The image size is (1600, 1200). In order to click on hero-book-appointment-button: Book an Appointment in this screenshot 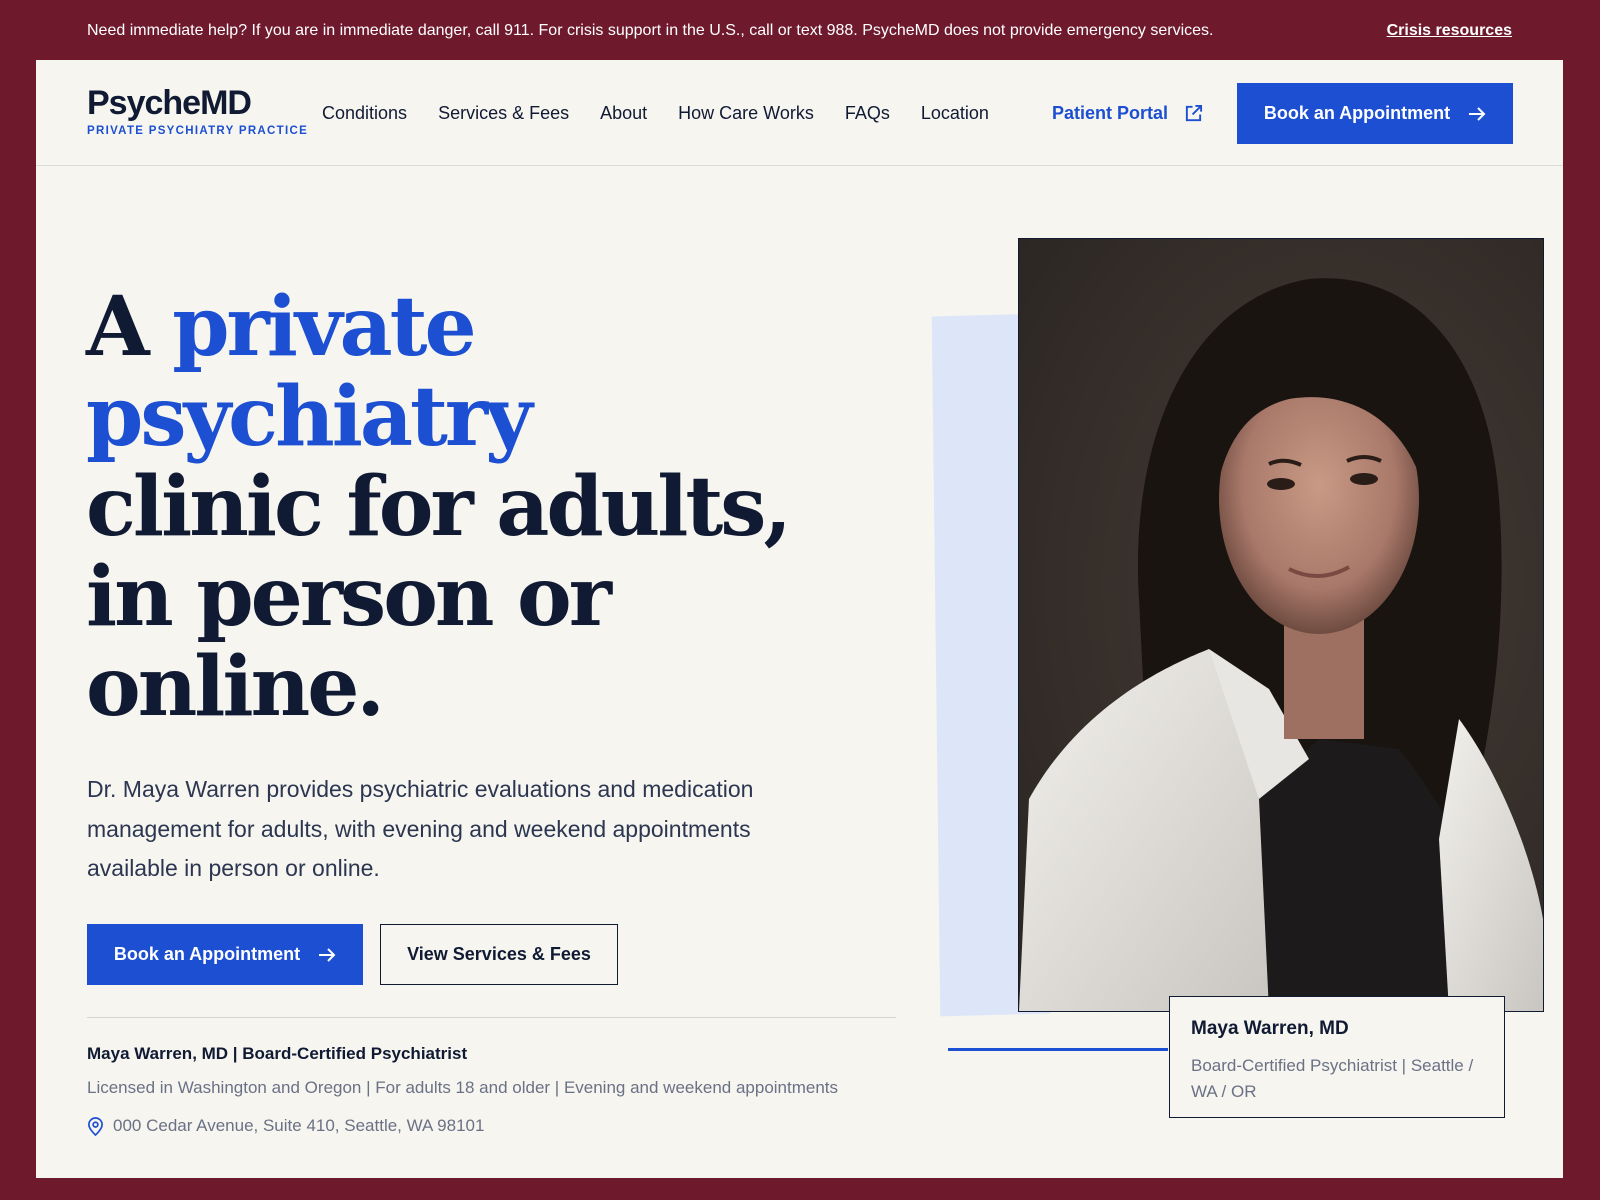, I will do `click(225, 954)`.